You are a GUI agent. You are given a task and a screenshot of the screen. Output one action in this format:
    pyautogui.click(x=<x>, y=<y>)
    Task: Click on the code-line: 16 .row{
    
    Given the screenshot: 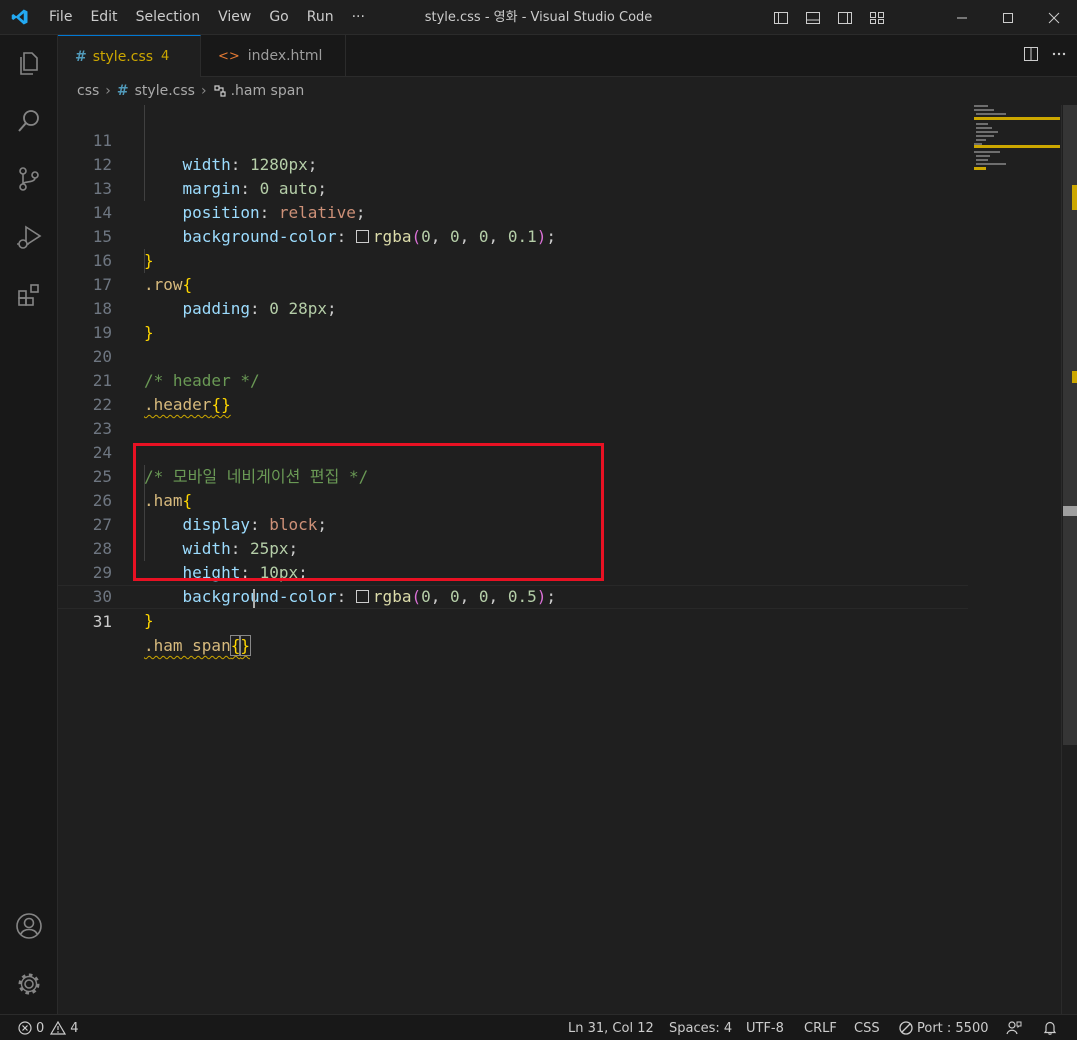 What is the action you would take?
    pyautogui.click(x=513, y=259)
    